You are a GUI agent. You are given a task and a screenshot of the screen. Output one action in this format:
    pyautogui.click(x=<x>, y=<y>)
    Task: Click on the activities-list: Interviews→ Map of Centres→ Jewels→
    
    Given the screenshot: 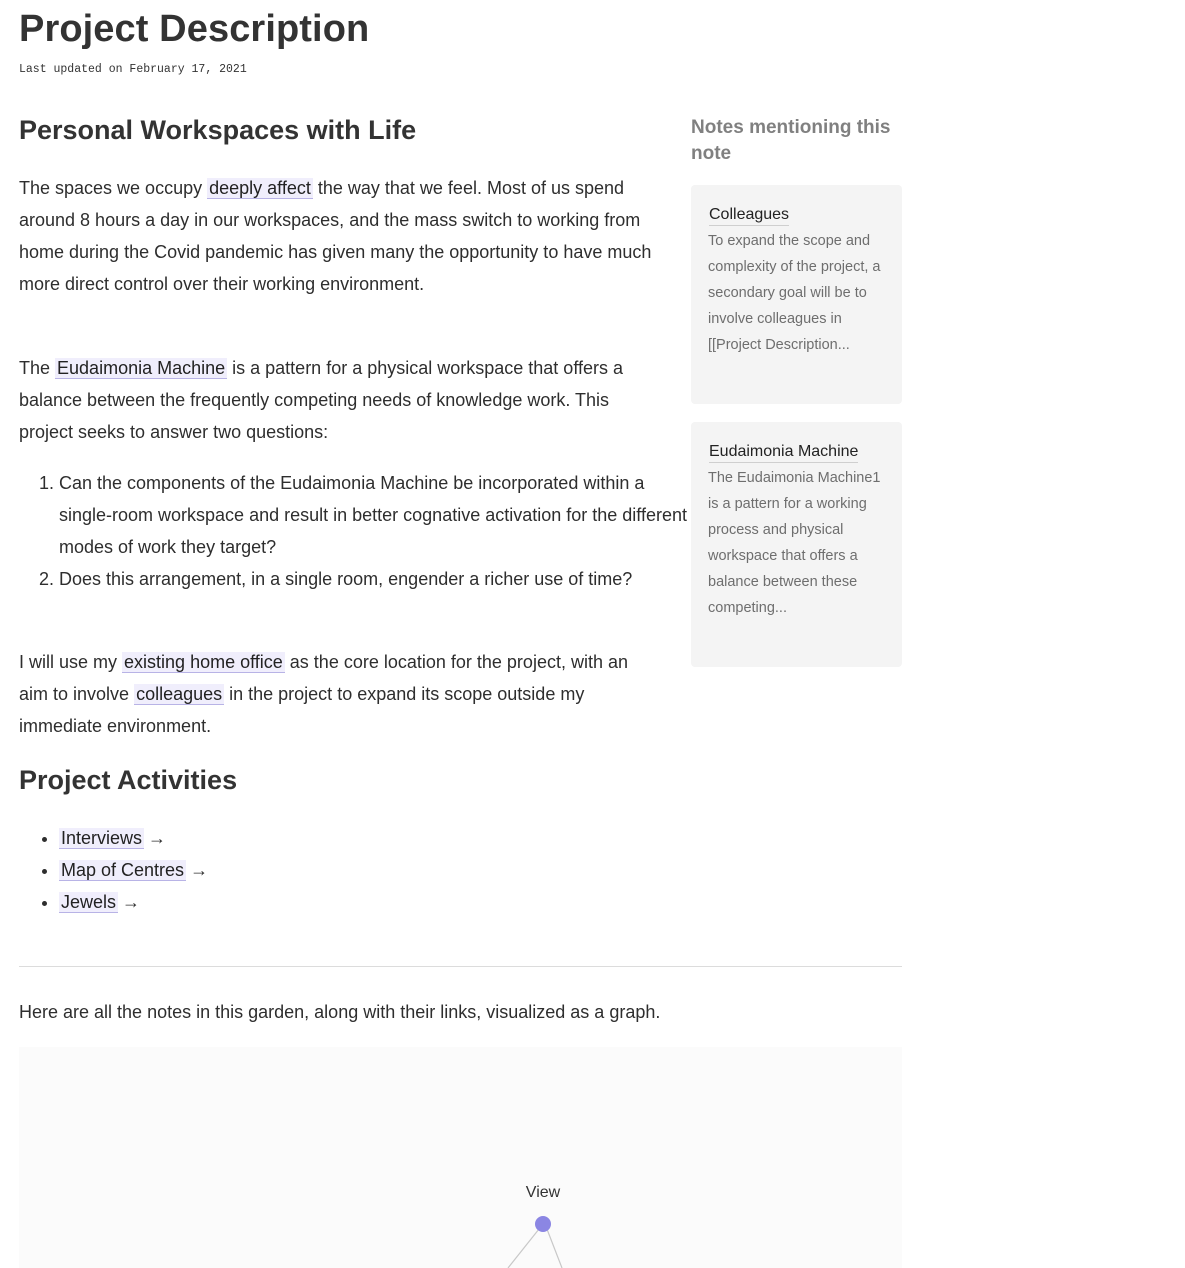 What is the action you would take?
    pyautogui.click(x=113, y=870)
    